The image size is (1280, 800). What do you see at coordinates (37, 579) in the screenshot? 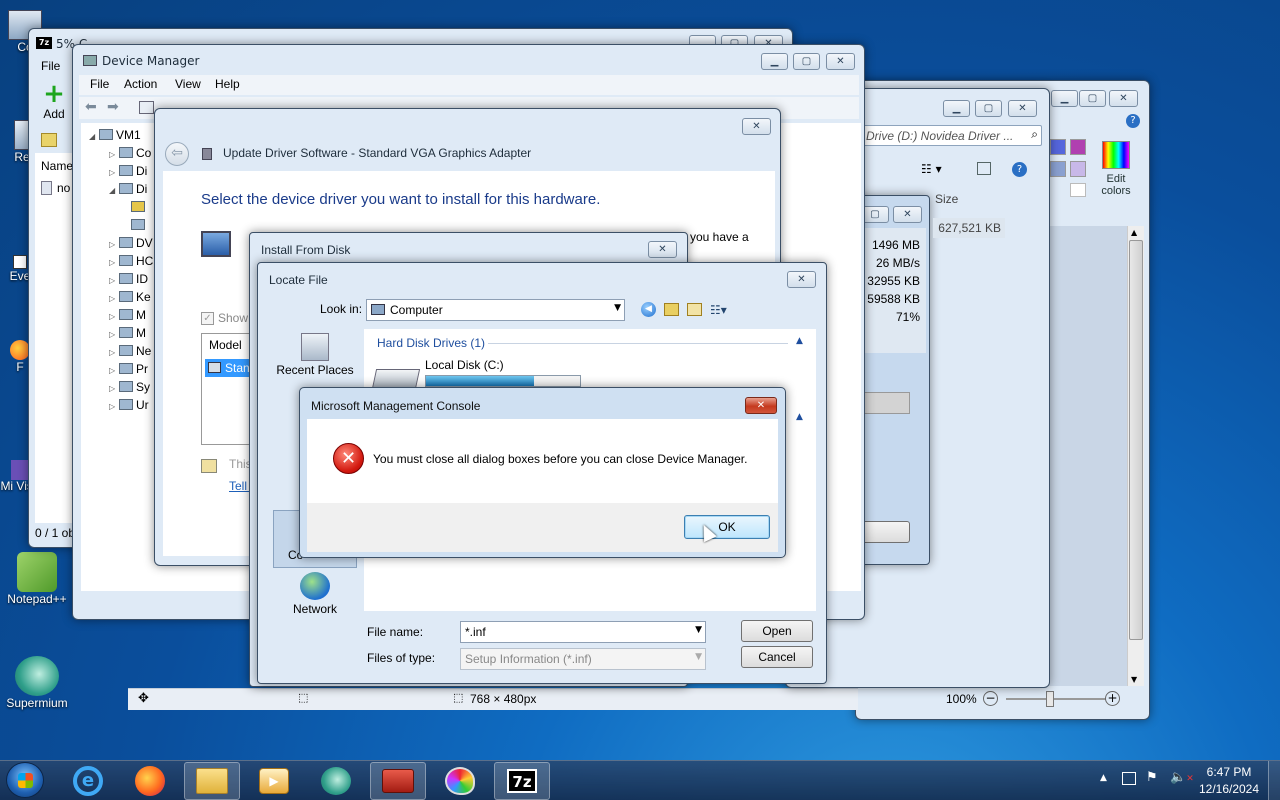
I see `desktop-icon-notepad-plus-plus: Notepad++` at bounding box center [37, 579].